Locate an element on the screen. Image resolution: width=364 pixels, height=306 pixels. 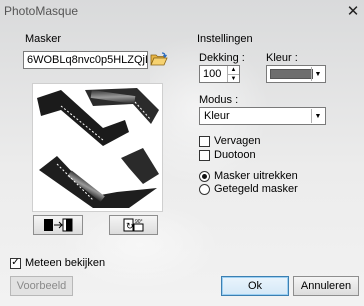
mode-label: Modus : is located at coordinates (219, 100).